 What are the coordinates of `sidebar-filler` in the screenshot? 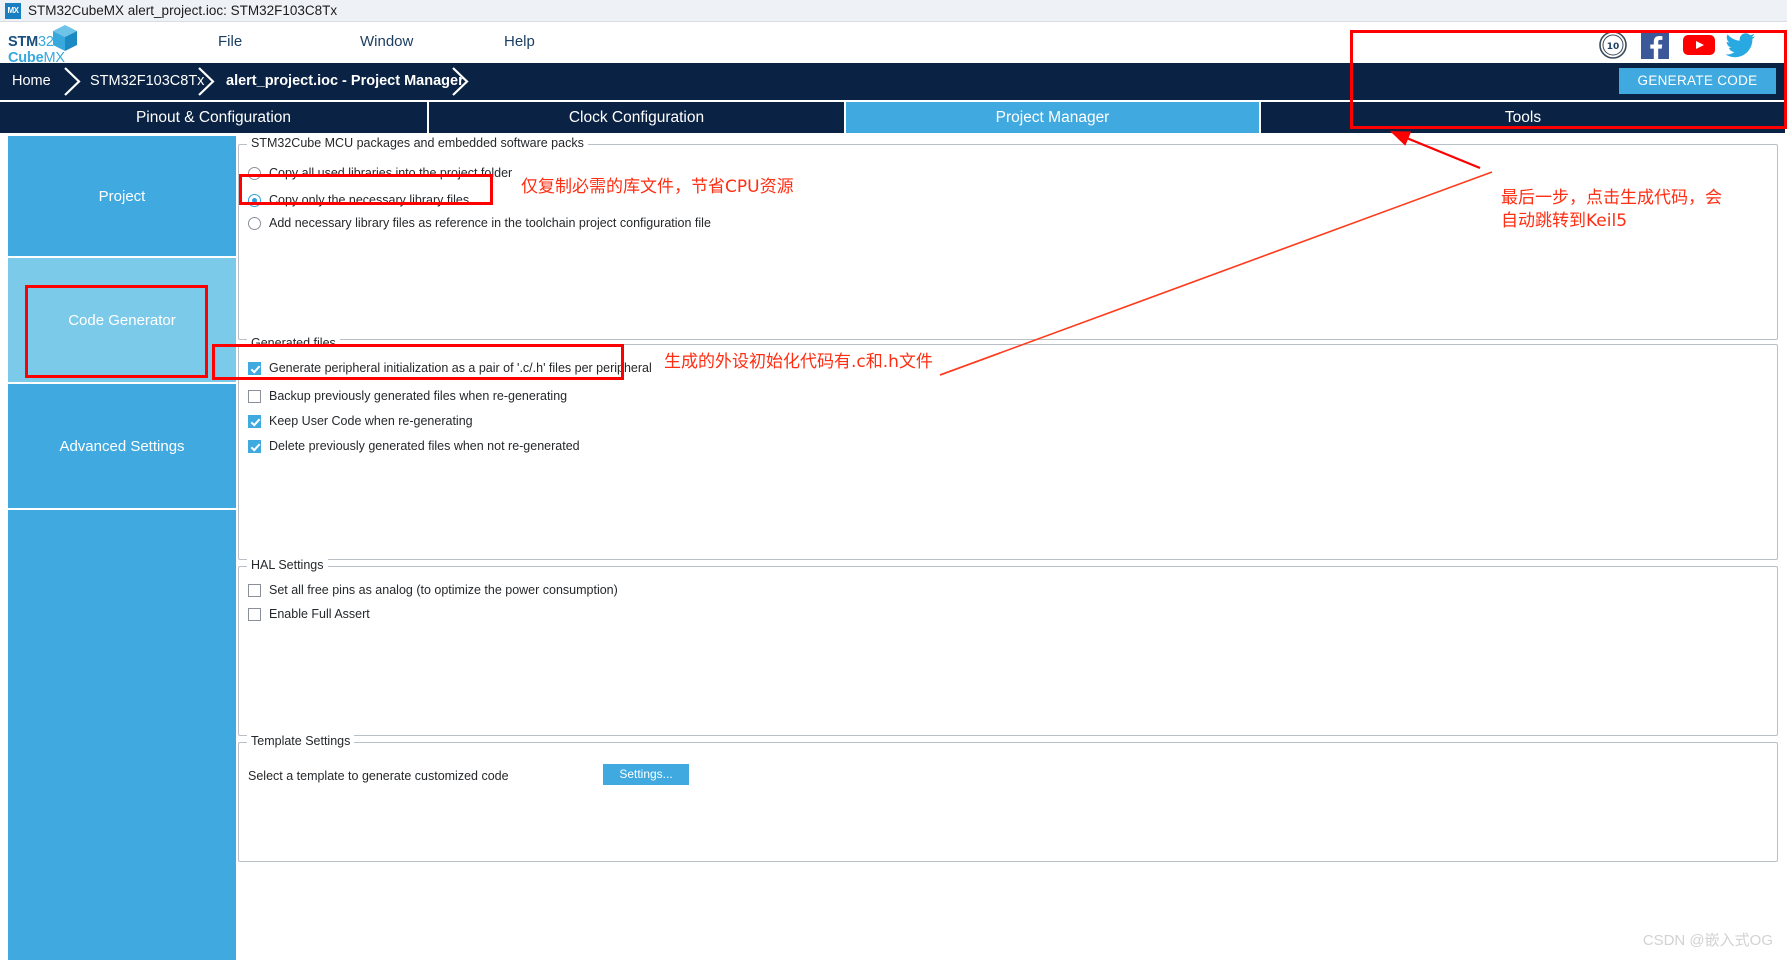 It's located at (122, 732).